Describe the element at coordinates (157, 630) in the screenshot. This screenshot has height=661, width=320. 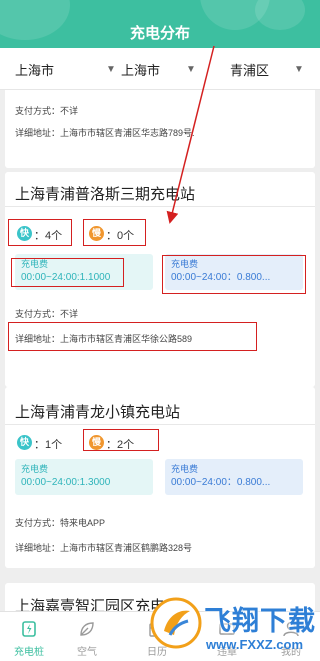
I see `calendar-icon` at that location.